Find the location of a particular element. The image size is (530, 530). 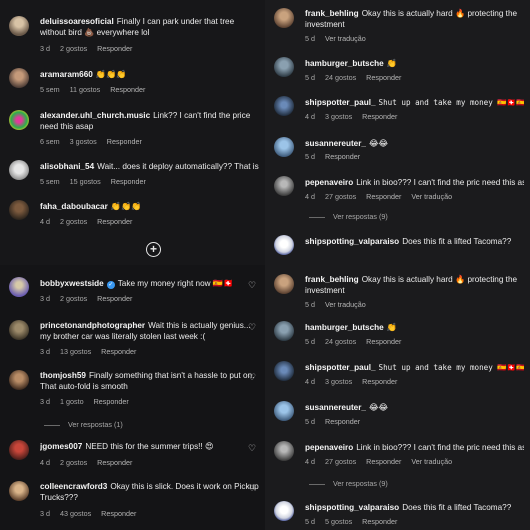

comment-username: faha_daboubacar is located at coordinates (74, 206).